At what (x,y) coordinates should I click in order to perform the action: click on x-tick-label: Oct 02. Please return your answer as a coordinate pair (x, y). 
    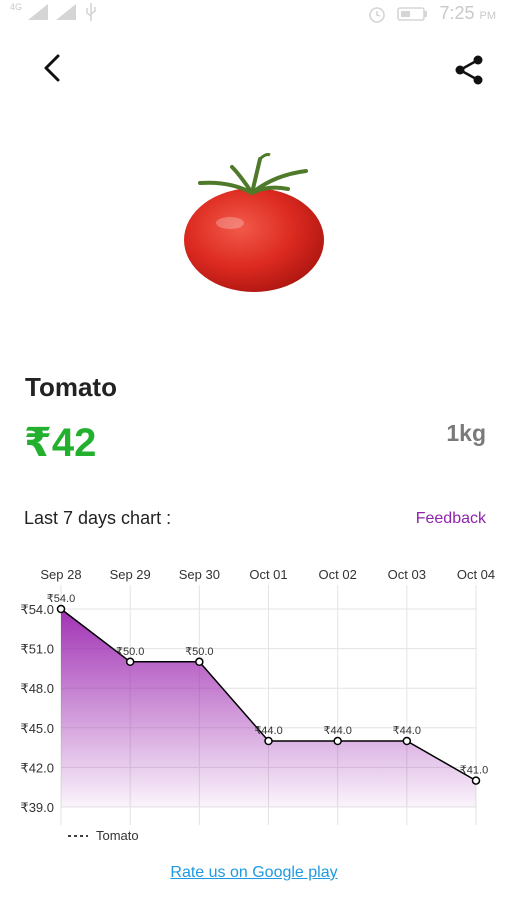
    Looking at the image, I should click on (338, 574).